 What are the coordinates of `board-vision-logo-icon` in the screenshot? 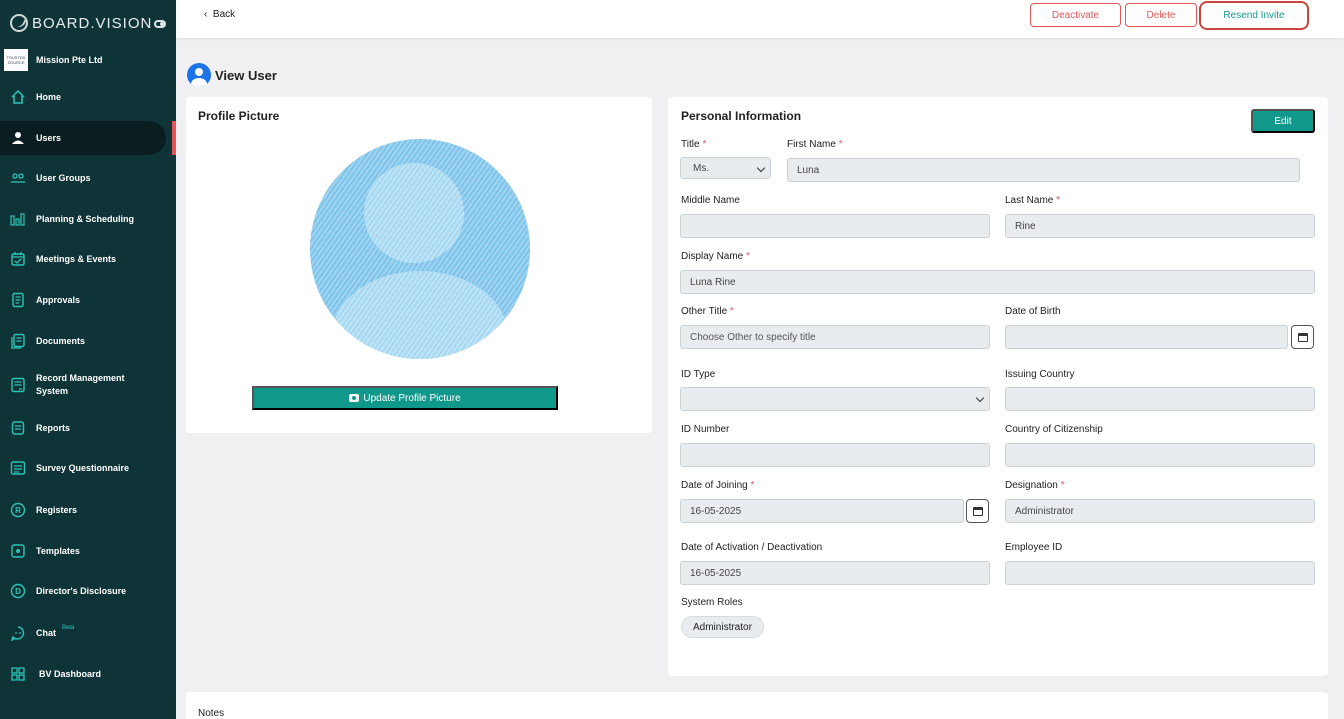 It's located at (19, 23).